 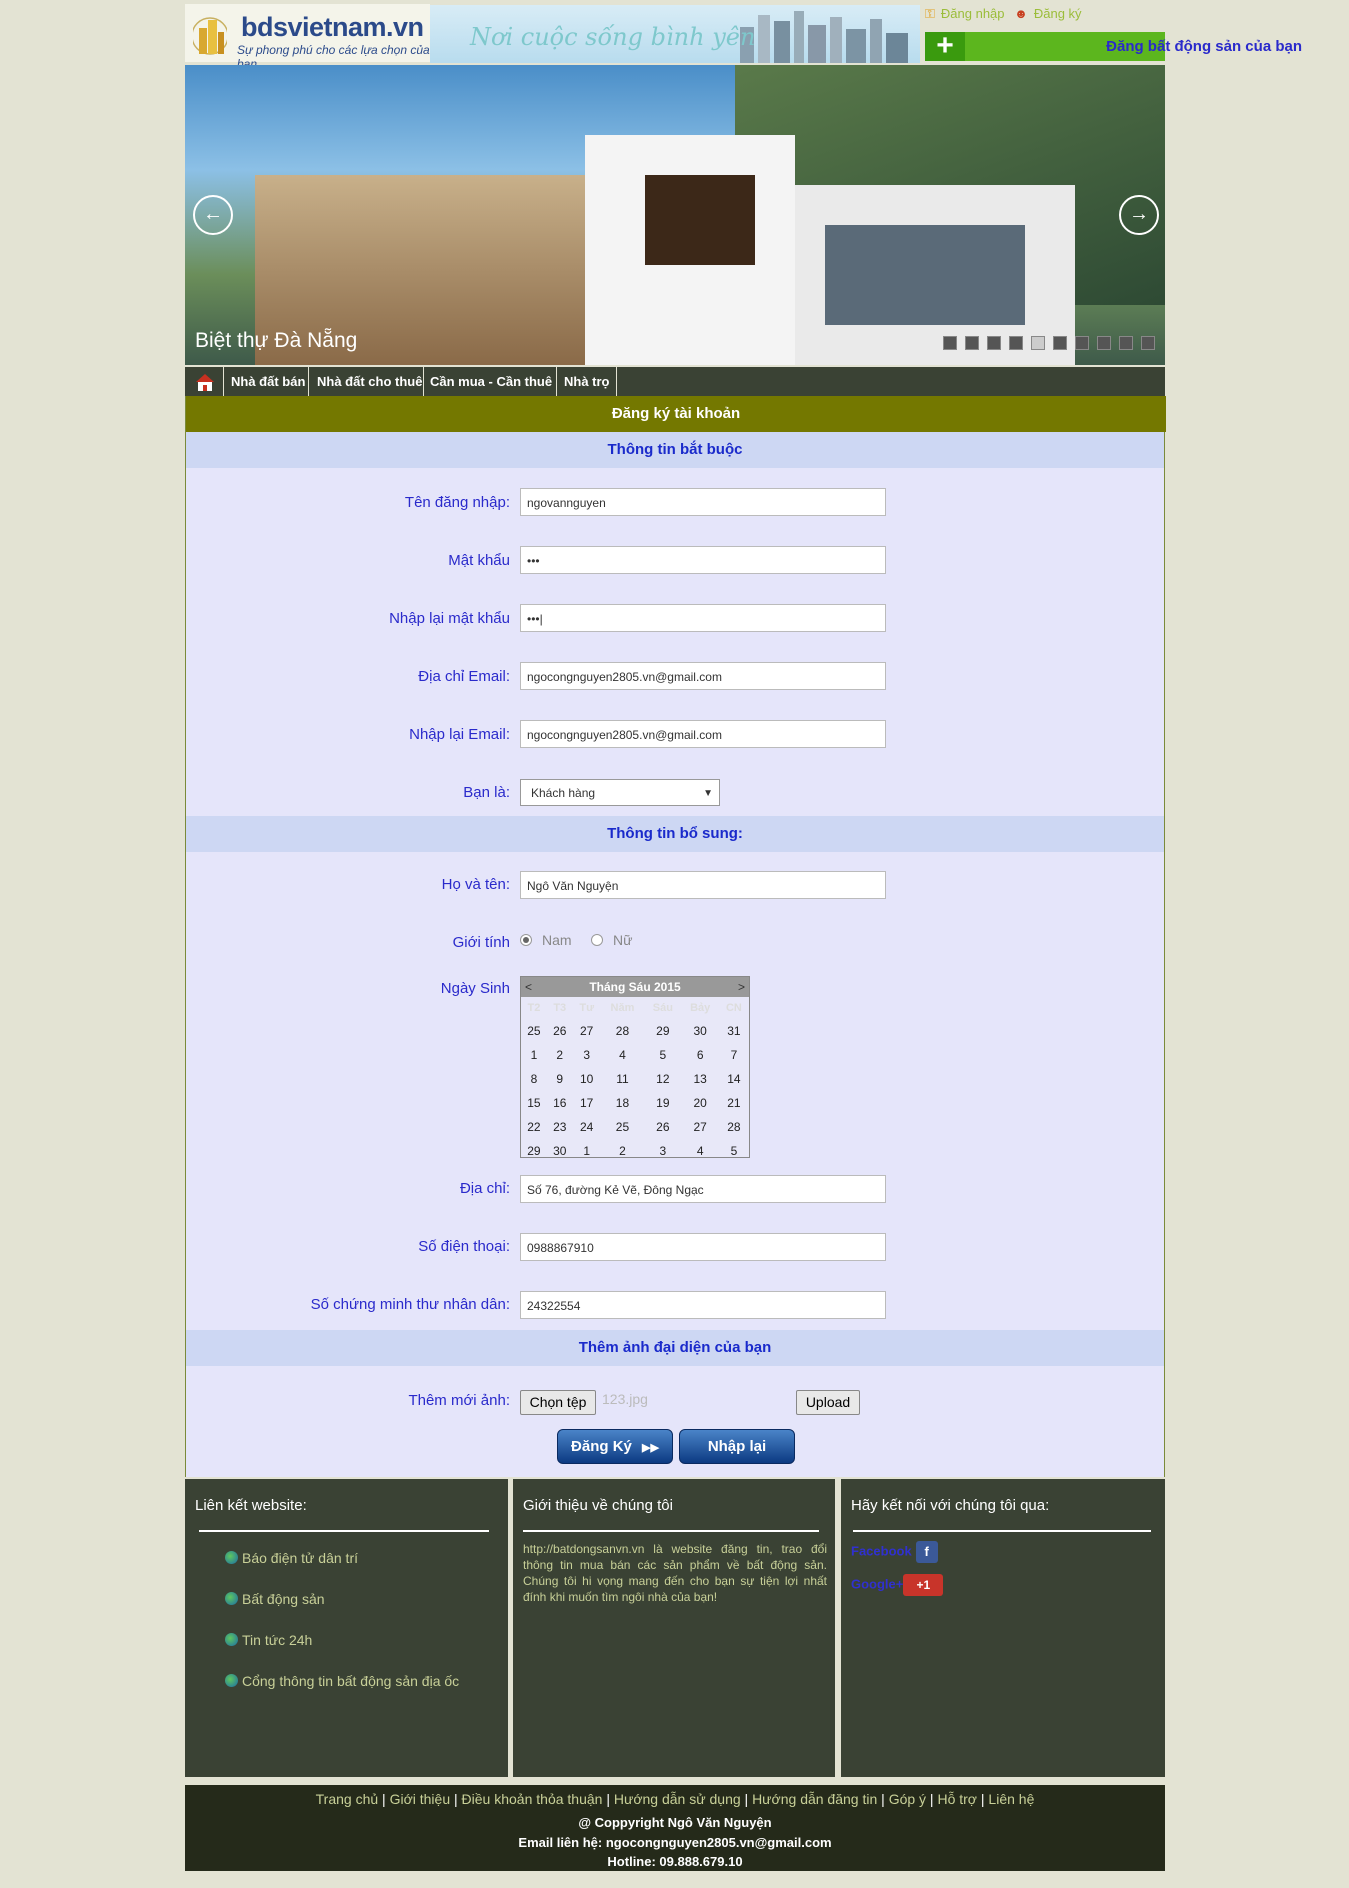 I want to click on calendar-day: 17, so click(x=587, y=1103).